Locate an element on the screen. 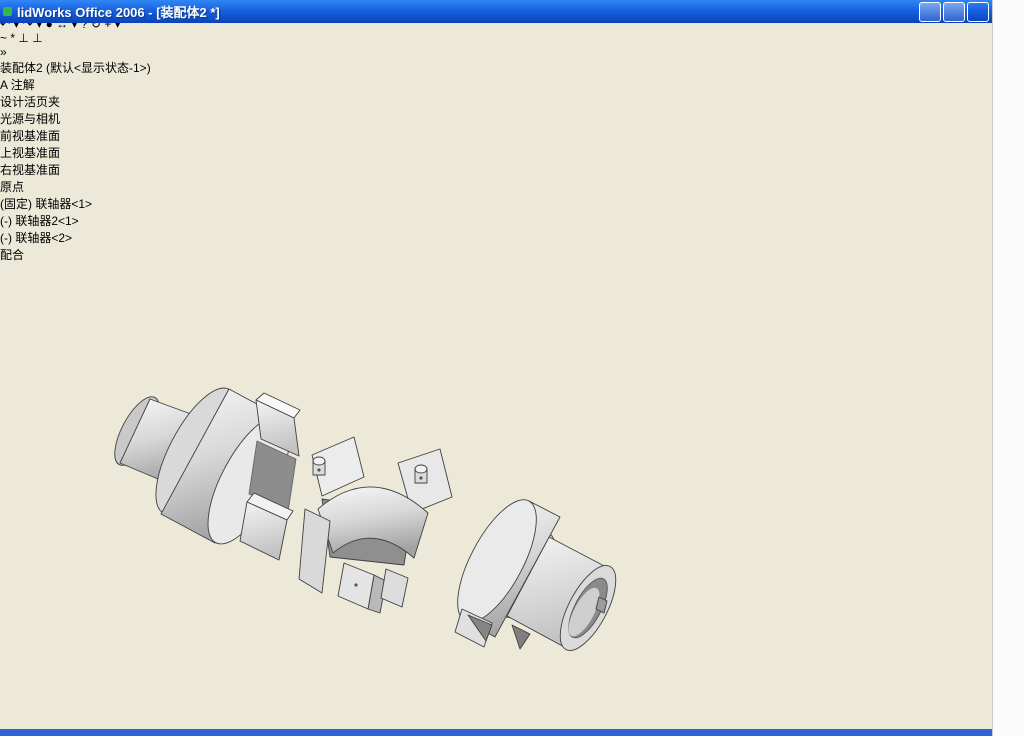 This screenshot has height=736, width=1024. tabs-overflow-chevron-icon: » is located at coordinates (3, 52).